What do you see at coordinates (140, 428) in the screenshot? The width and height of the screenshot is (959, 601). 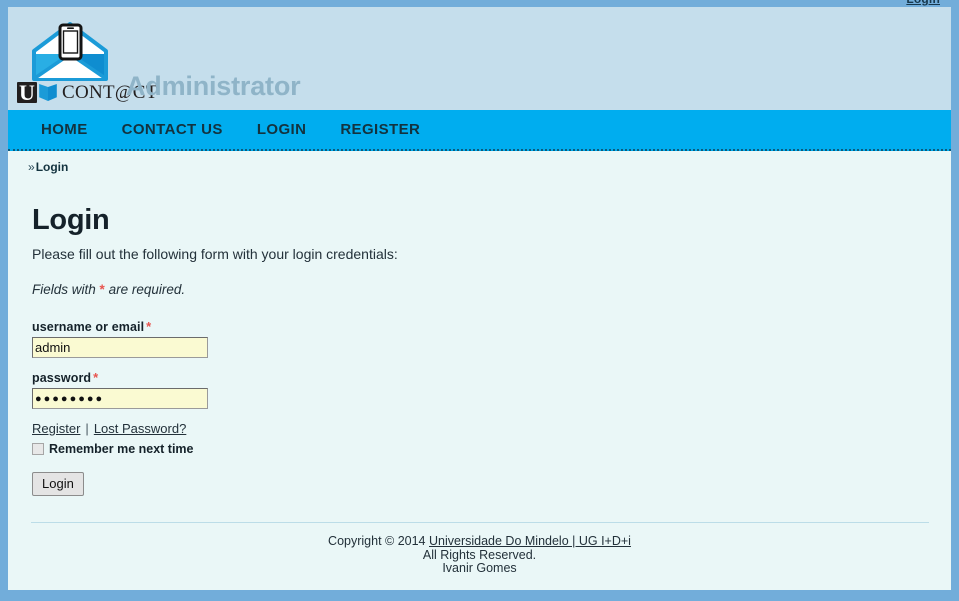 I see `lost-password-link: Lost Password?` at bounding box center [140, 428].